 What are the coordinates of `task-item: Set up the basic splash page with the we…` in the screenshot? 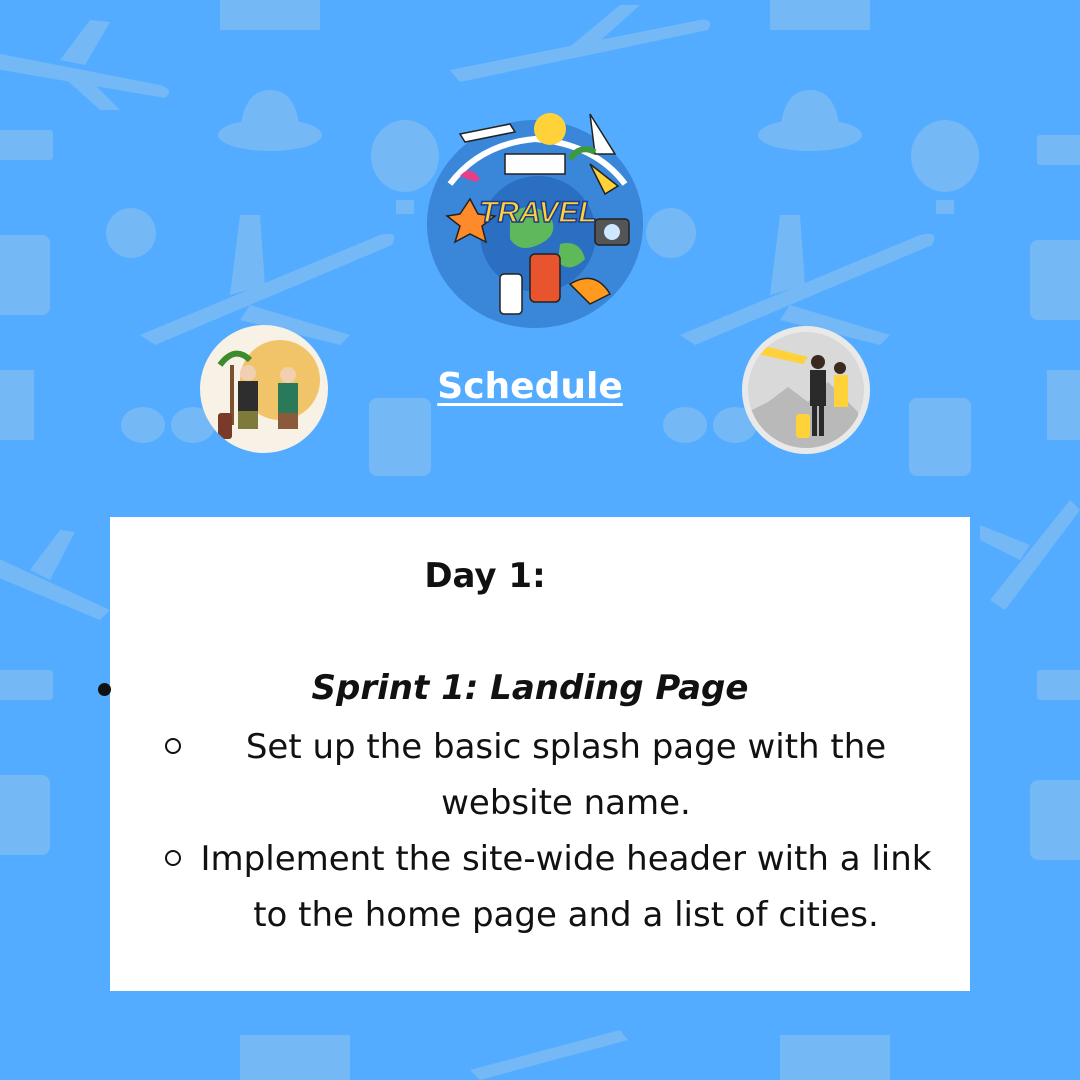 It's located at (566, 775).